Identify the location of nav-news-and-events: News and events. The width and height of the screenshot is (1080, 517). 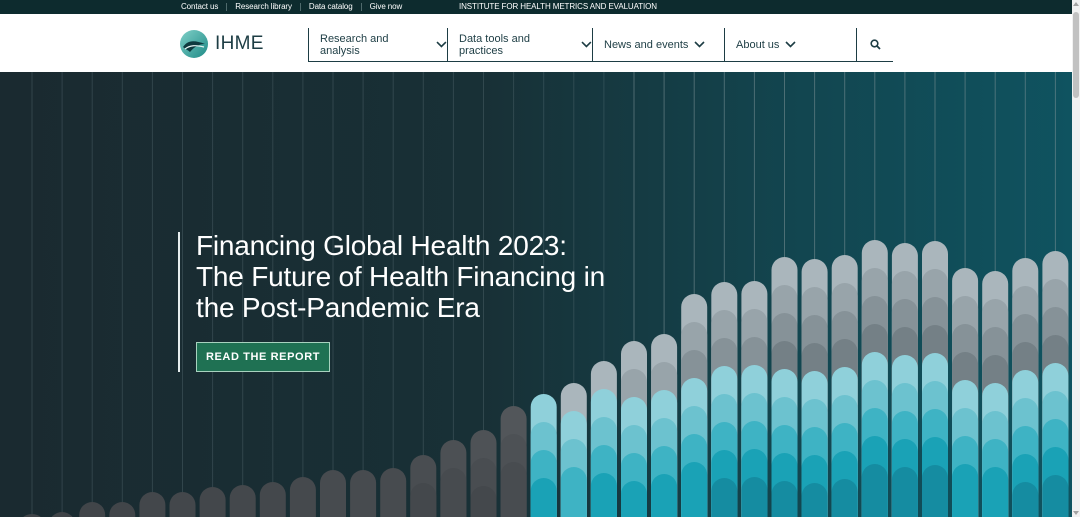
(658, 44).